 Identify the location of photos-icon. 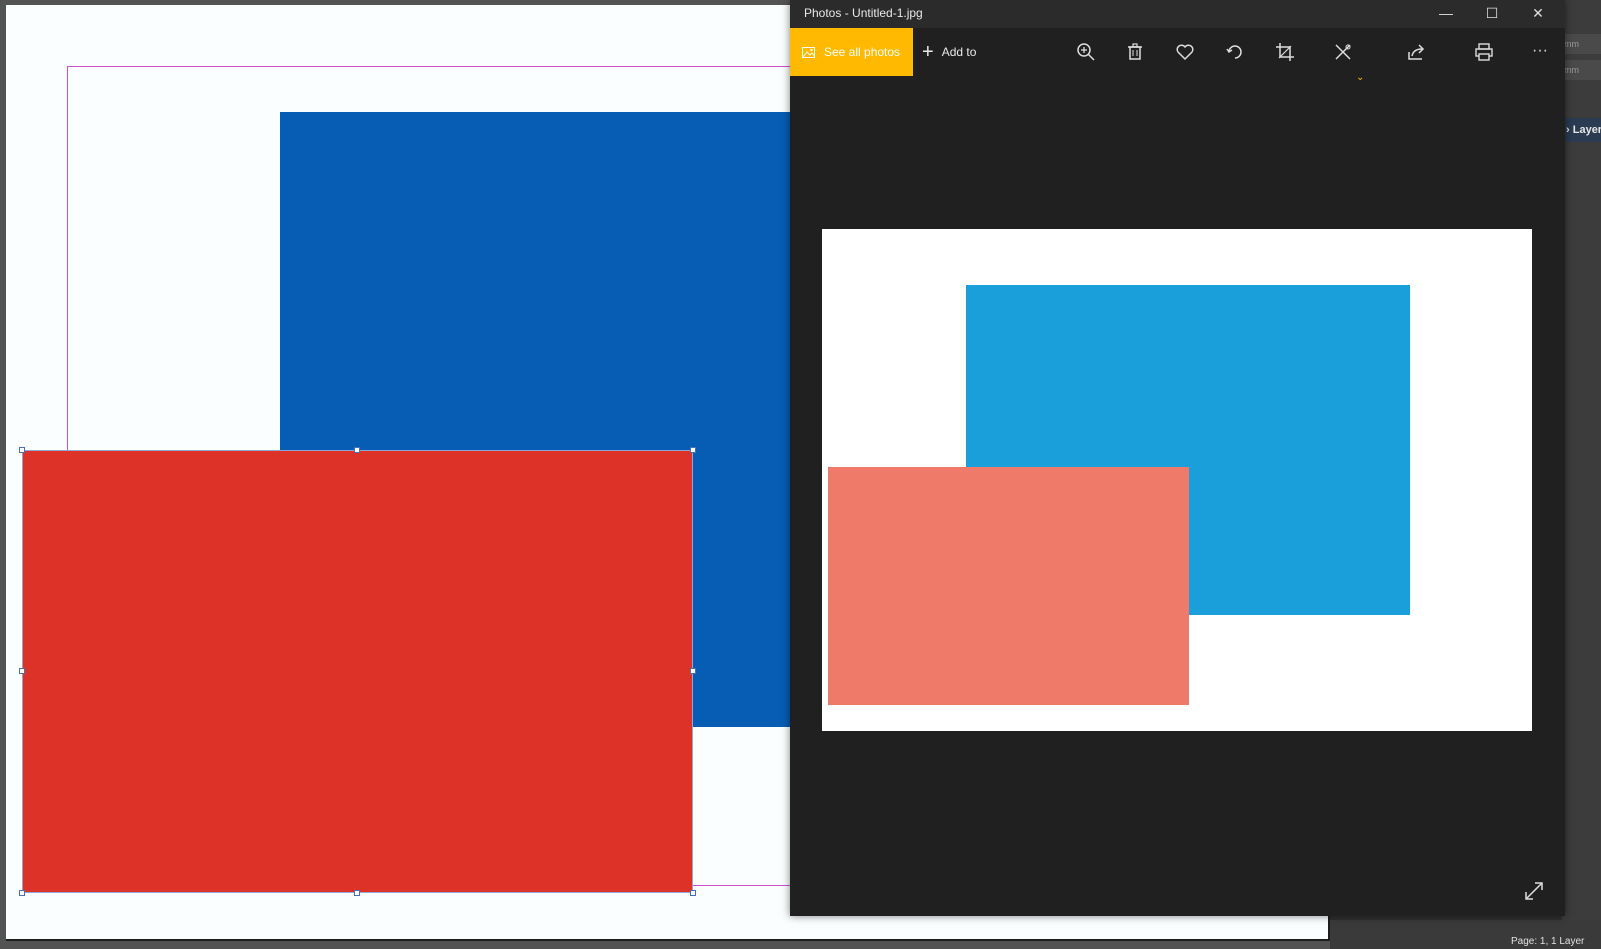
(809, 52).